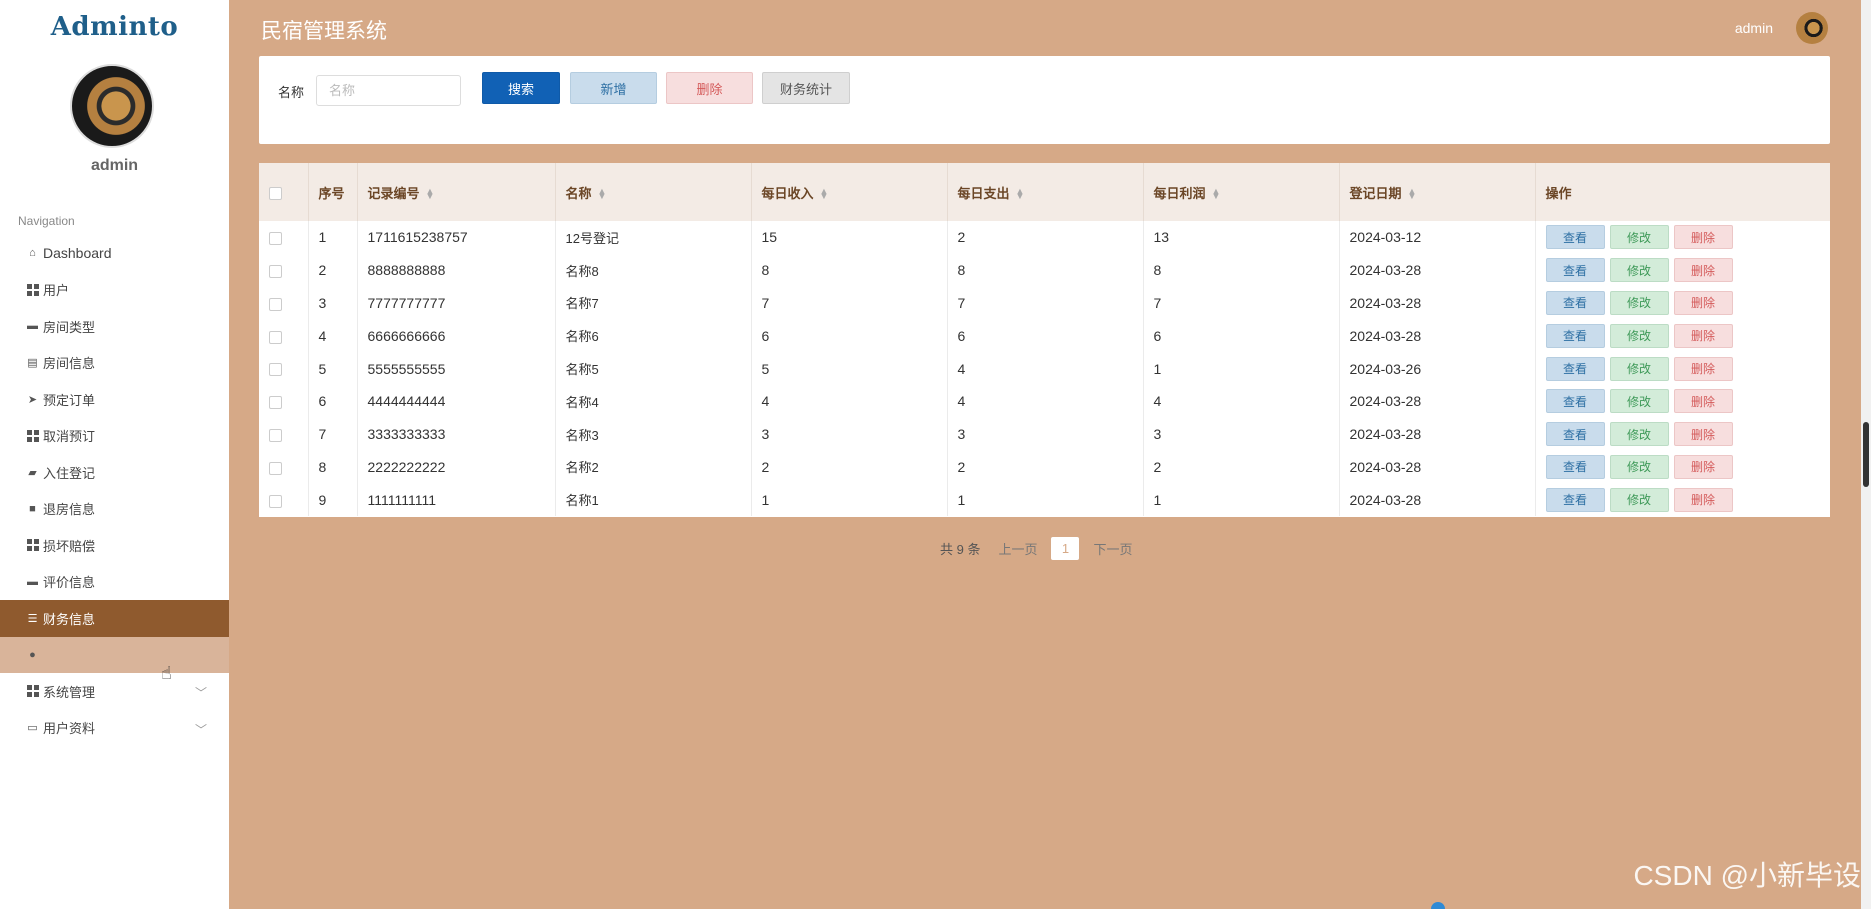 The width and height of the screenshot is (1871, 909). What do you see at coordinates (114, 545) in the screenshot?
I see `nav-item-damage: 损坏赔偿` at bounding box center [114, 545].